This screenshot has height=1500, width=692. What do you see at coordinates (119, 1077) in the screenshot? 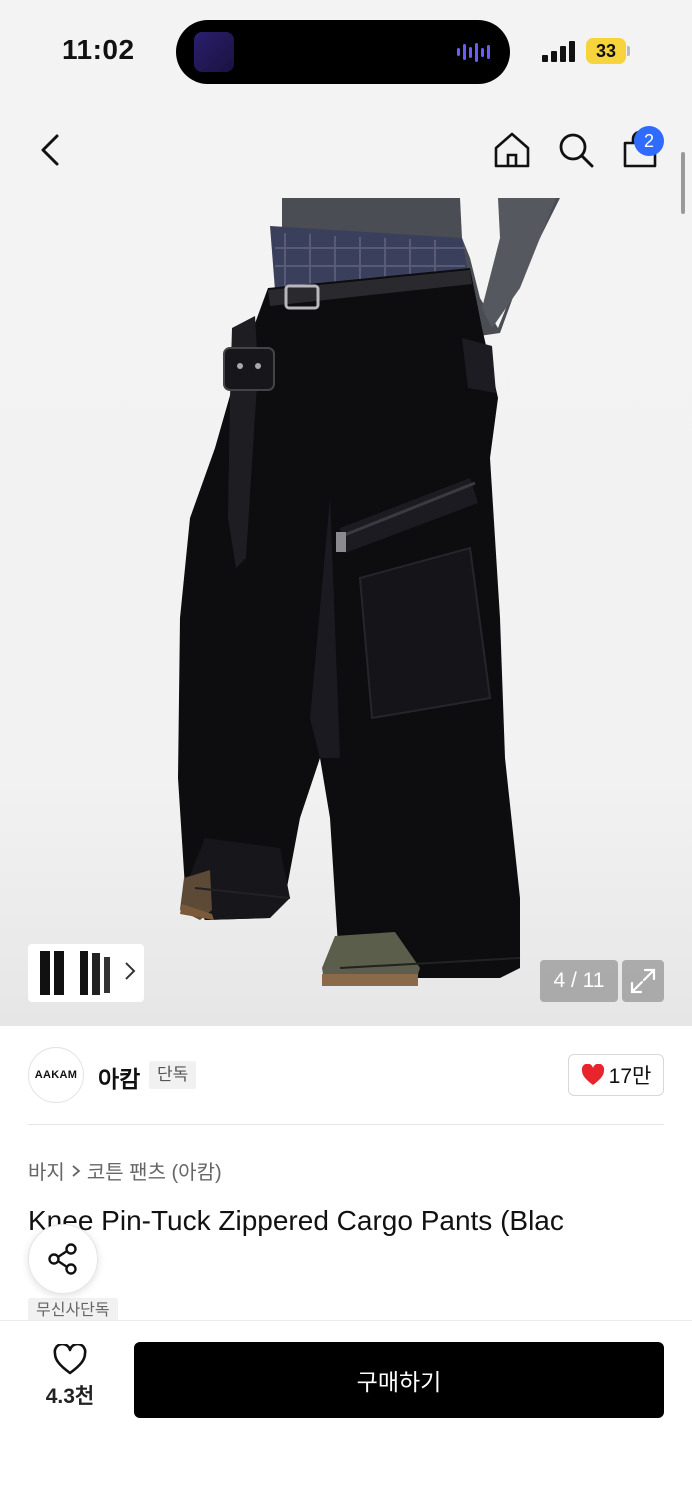
I see `brand-name: 아캄` at bounding box center [119, 1077].